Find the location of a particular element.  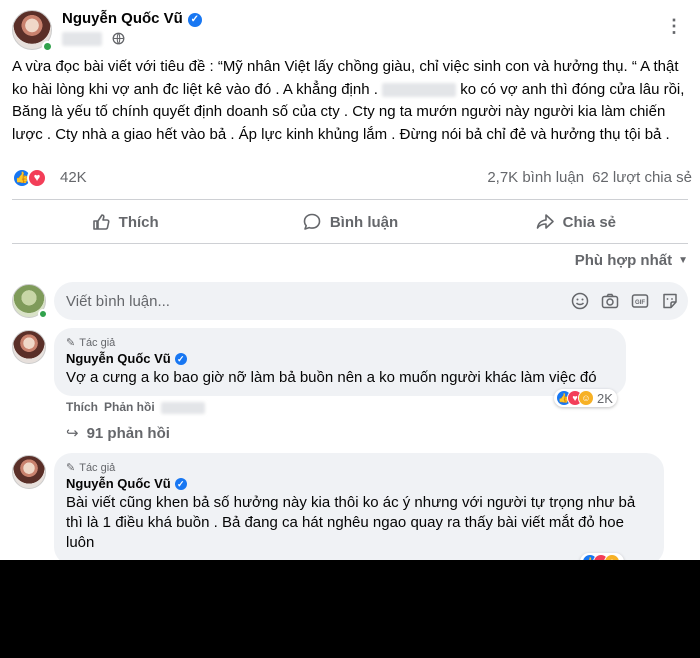

comment-composer: GIF is located at coordinates (371, 301).